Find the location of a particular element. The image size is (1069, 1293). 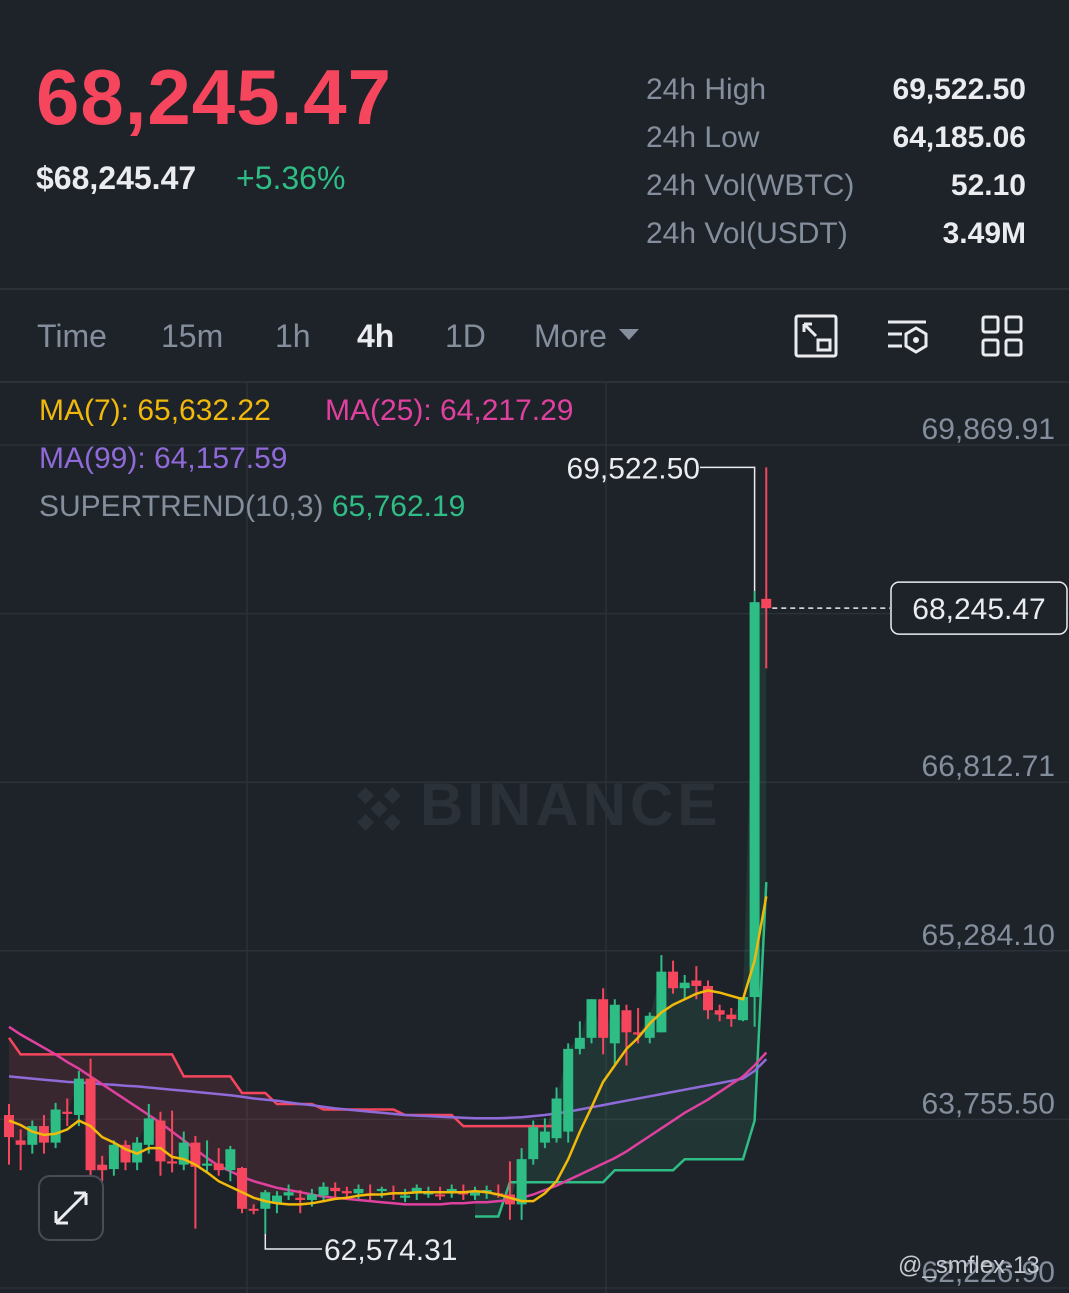

supertrend-up-fill is located at coordinates (621, 909).